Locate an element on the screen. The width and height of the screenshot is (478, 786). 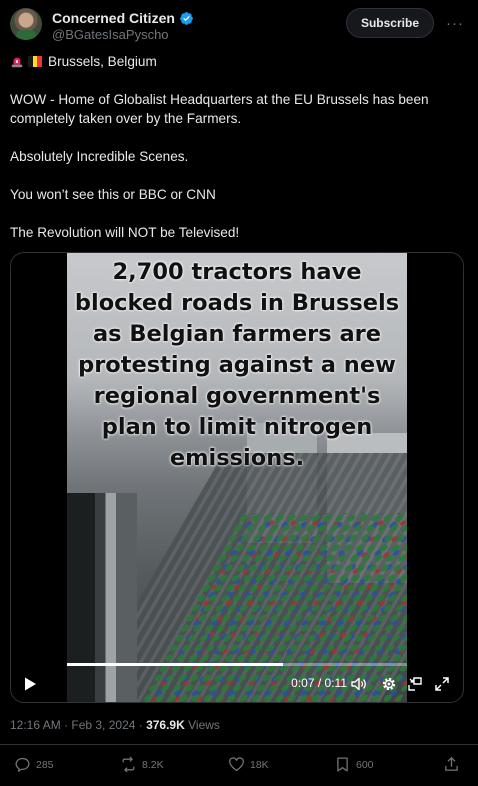
post-paragraph-4: The Revolution will NOT be Televised! is located at coordinates (125, 232).